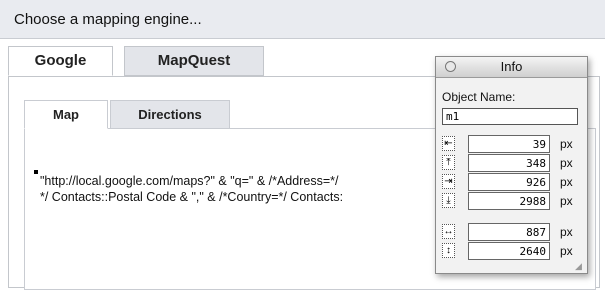 The image size is (605, 290). I want to click on selection-handle, so click(36, 172).